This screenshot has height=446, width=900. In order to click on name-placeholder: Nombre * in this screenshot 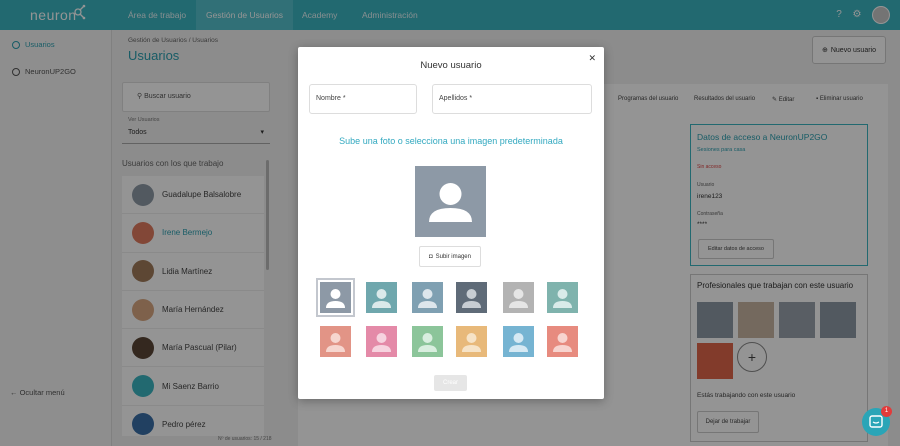, I will do `click(331, 98)`.